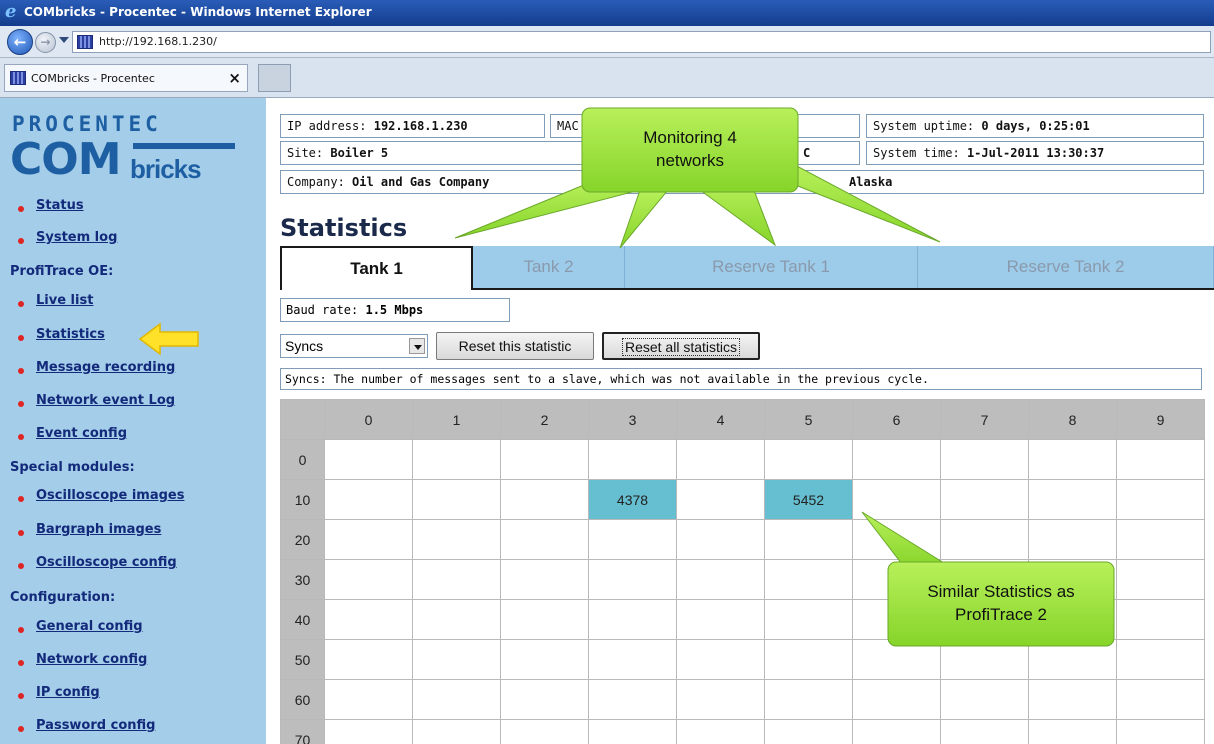 This screenshot has width=1214, height=744. Describe the element at coordinates (81, 433) in the screenshot. I see `sidebar-item-event-config: Event config` at that location.